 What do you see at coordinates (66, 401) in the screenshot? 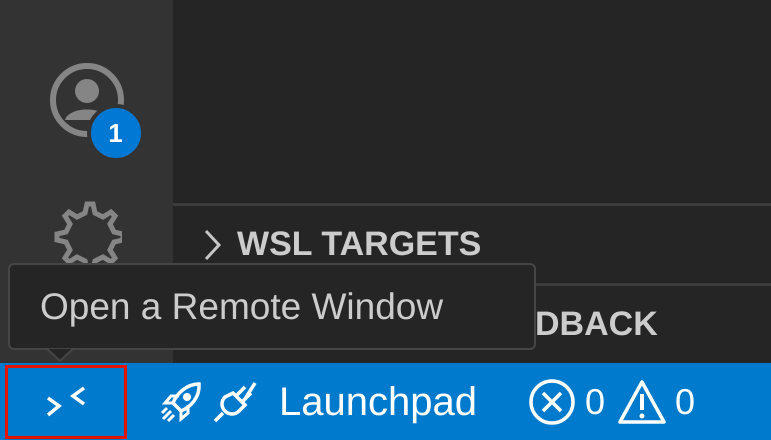
I see `remote-button` at bounding box center [66, 401].